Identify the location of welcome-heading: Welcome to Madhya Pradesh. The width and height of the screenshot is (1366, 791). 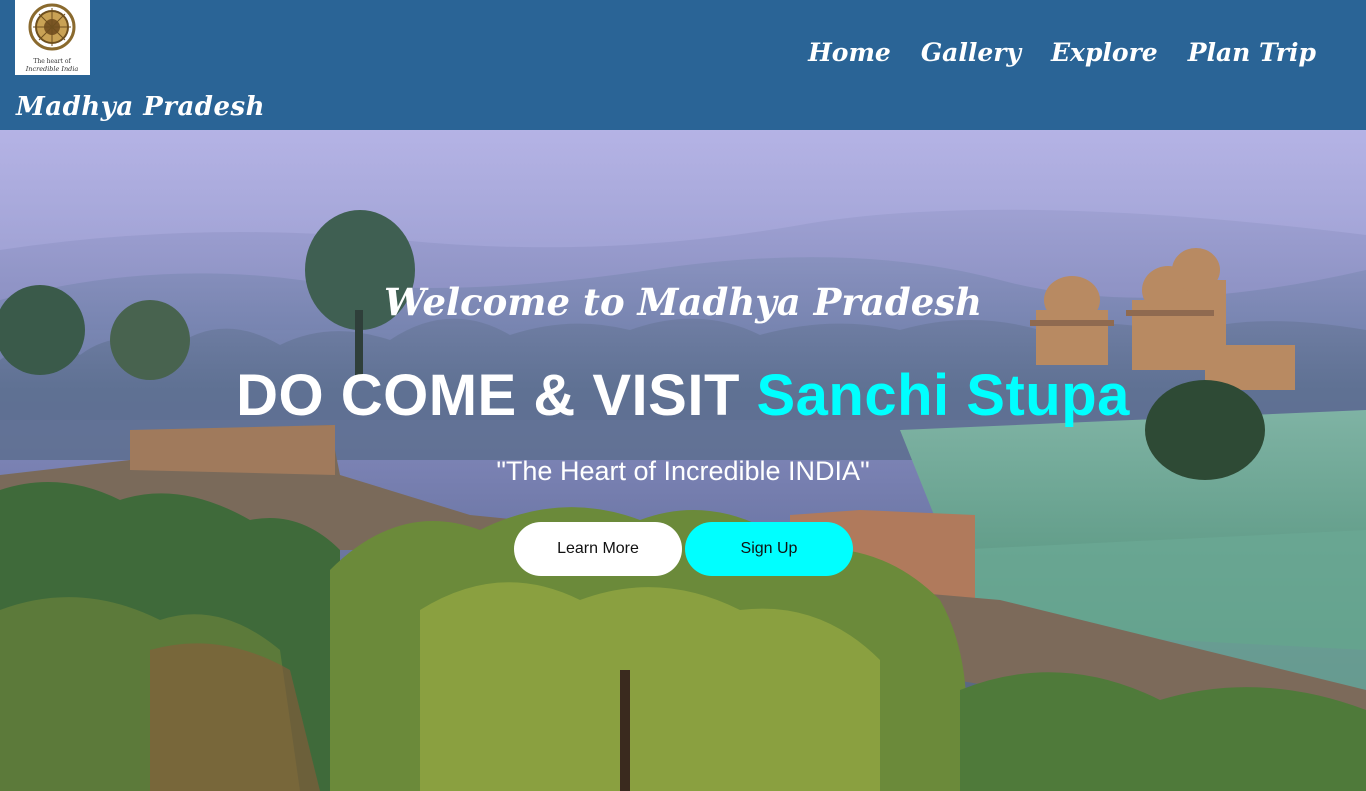
(683, 302).